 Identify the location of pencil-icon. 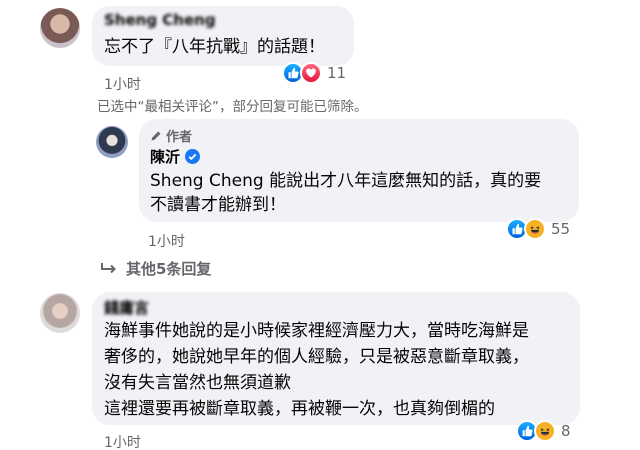
(156, 135).